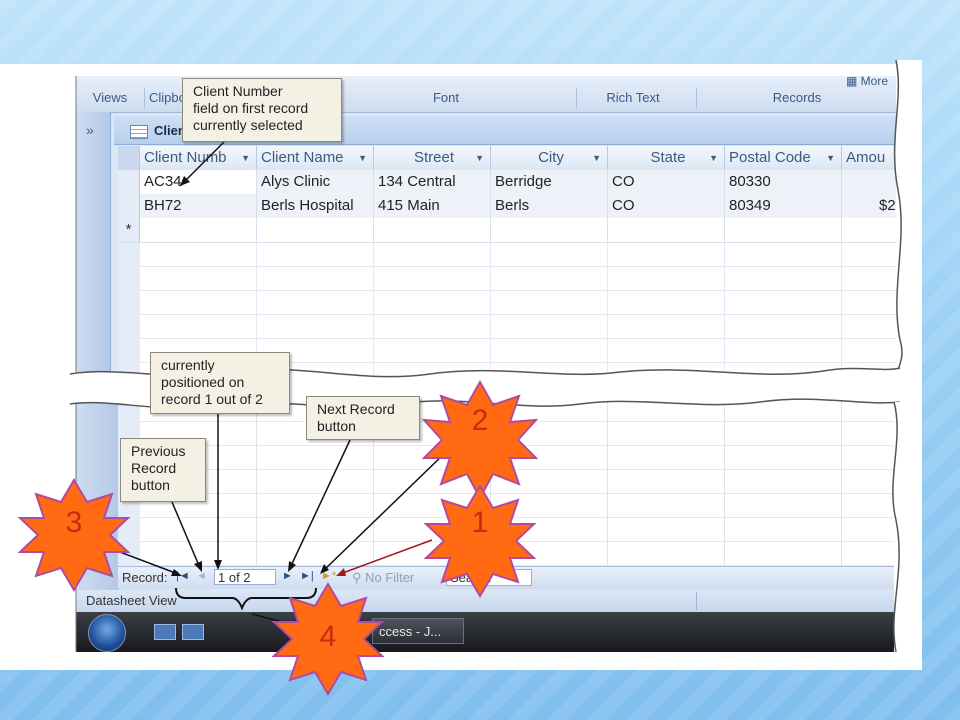 The image size is (960, 720). I want to click on callout-previous-record: Previous Record button, so click(163, 470).